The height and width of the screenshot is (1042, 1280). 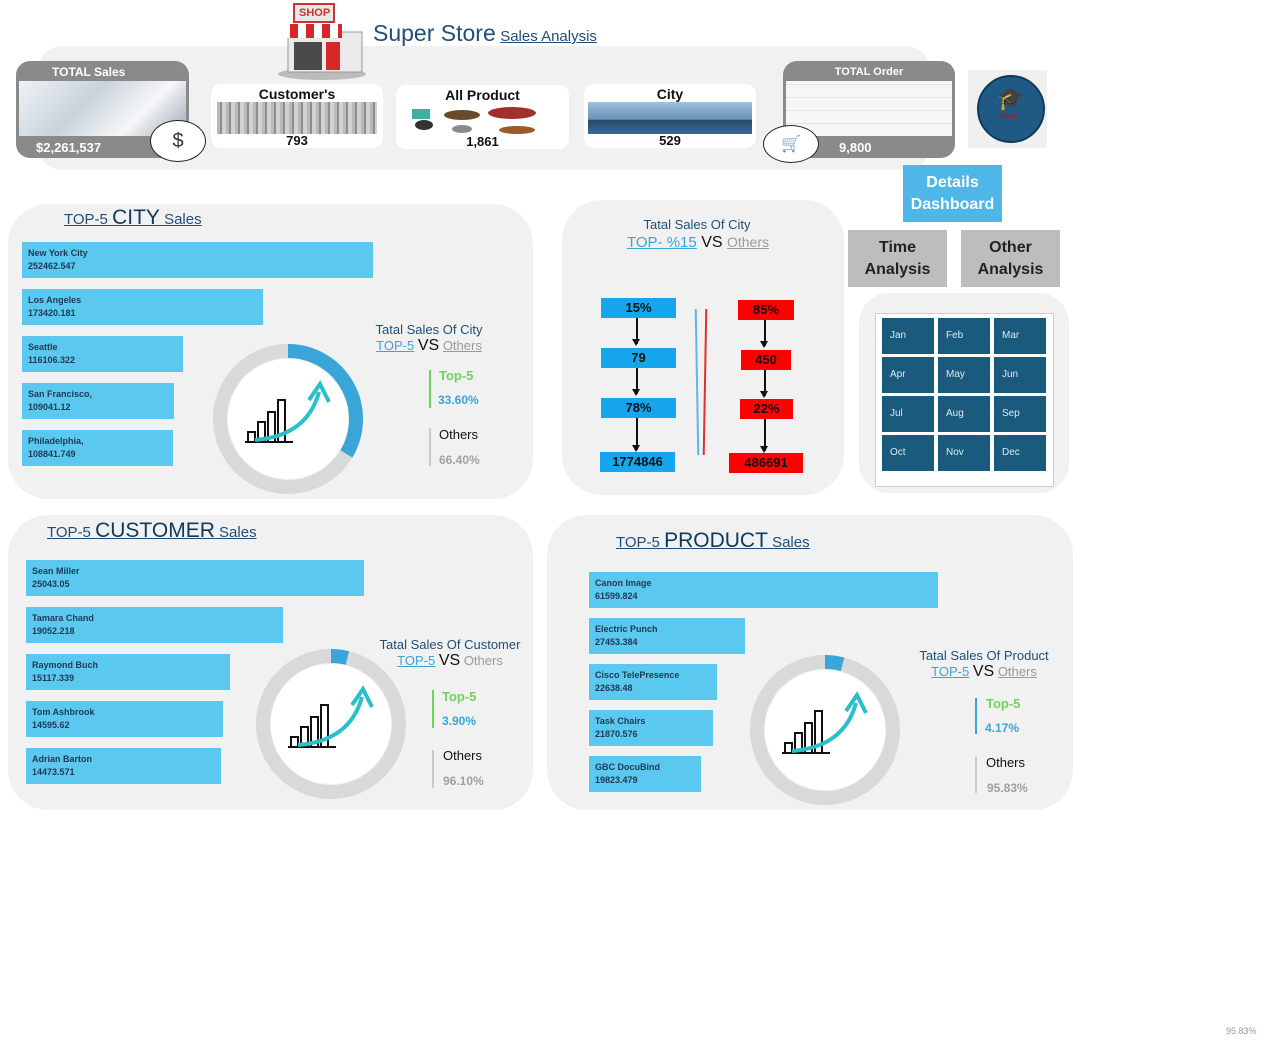 I want to click on customer-others-label: Others, so click(x=463, y=755).